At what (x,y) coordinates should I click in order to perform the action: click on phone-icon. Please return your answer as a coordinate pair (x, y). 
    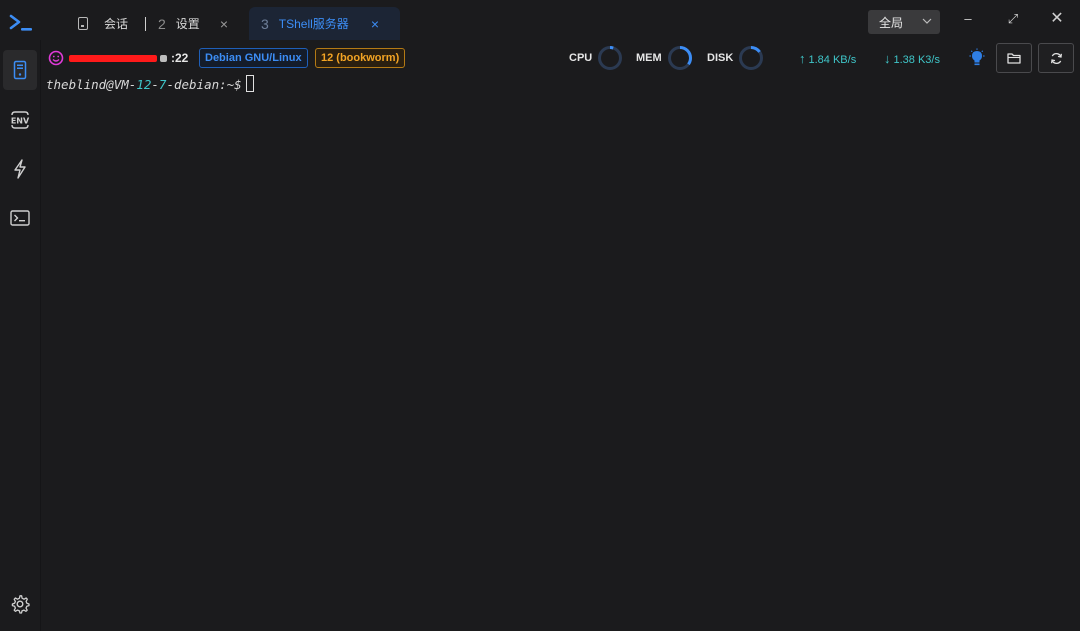
    Looking at the image, I should click on (83, 23).